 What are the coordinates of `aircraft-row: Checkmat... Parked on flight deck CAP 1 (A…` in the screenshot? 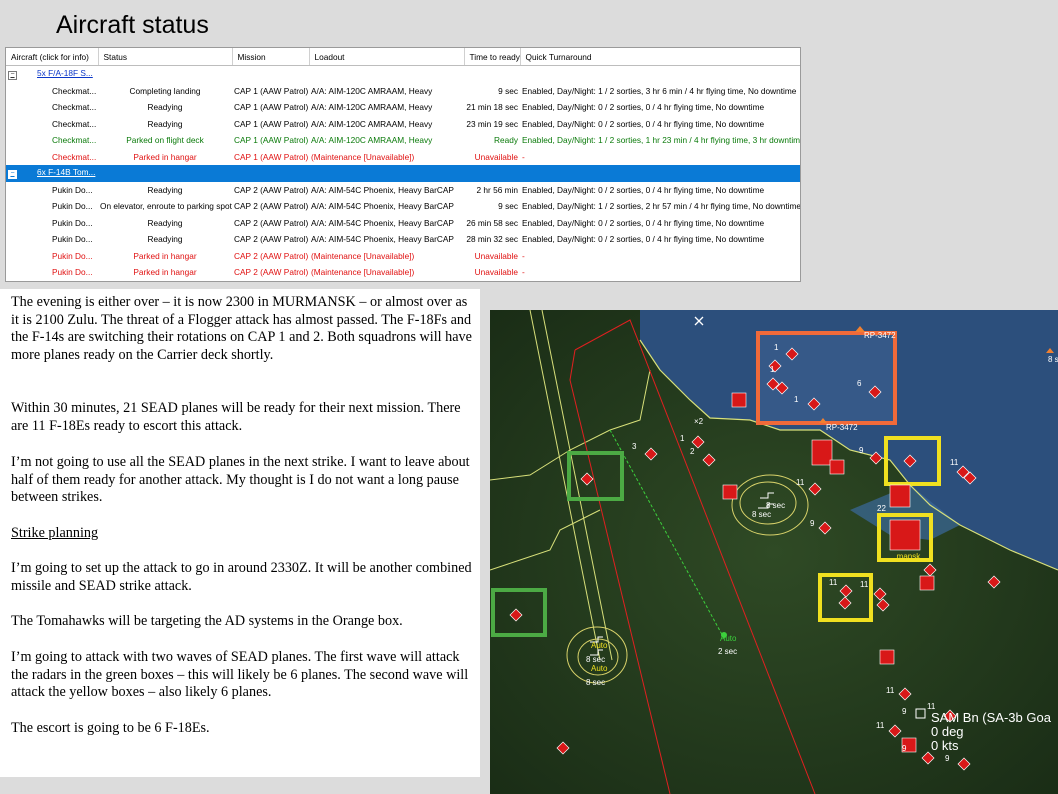 It's located at (403, 140).